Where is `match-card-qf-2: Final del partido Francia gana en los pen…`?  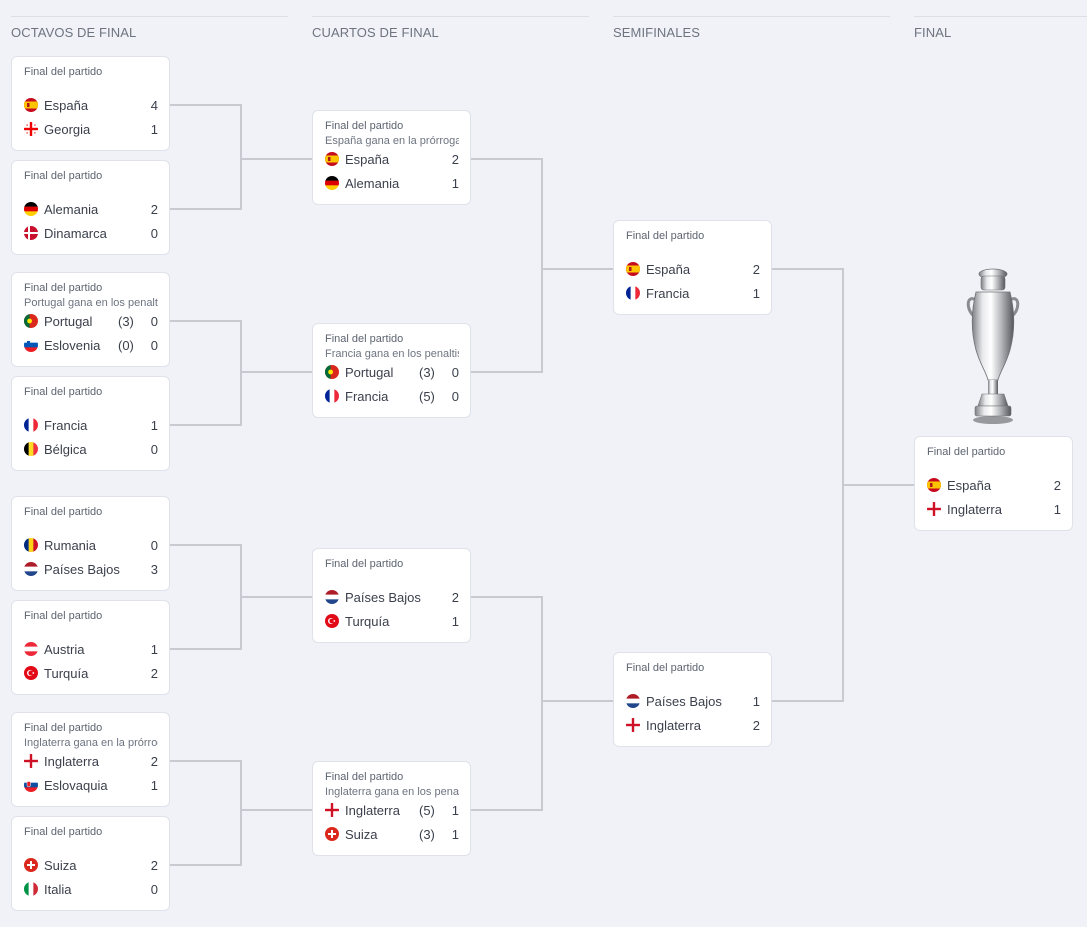
match-card-qf-2: Final del partido Francia gana en los pen… is located at coordinates (391, 370).